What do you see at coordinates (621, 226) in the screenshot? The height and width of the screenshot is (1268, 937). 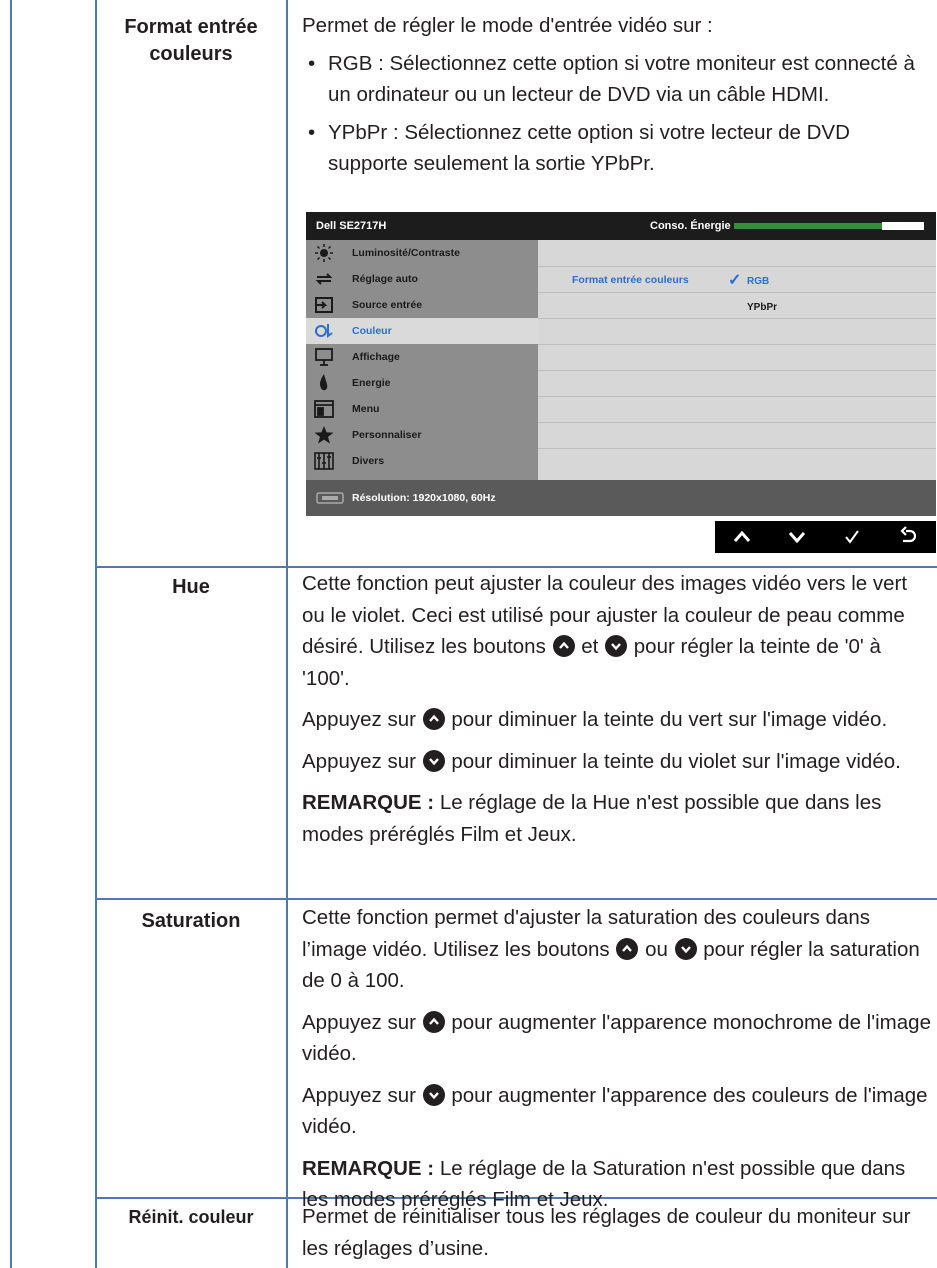 I see `osd-header: Dell SE2717H Conso. Énergie` at bounding box center [621, 226].